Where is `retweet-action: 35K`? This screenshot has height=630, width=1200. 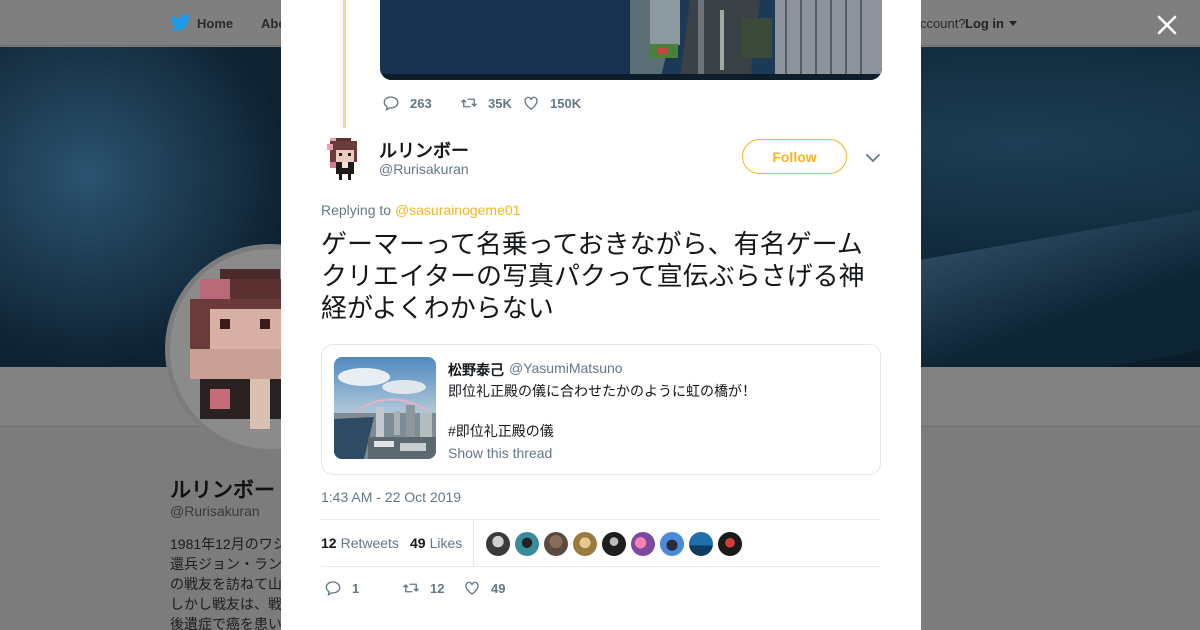
retweet-action: 35K is located at coordinates (486, 103).